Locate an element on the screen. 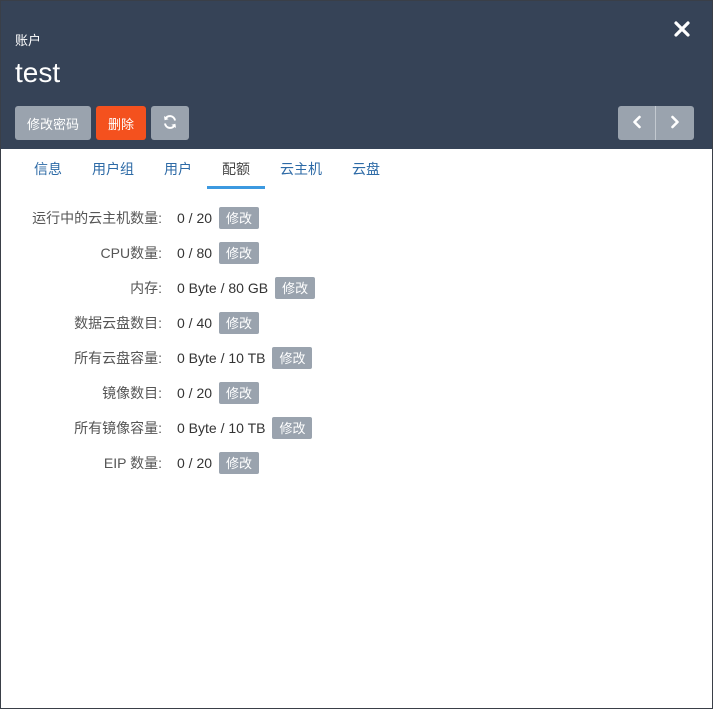 The image size is (713, 709). quota-value: 0 Byte / 80 GB is located at coordinates (223, 287).